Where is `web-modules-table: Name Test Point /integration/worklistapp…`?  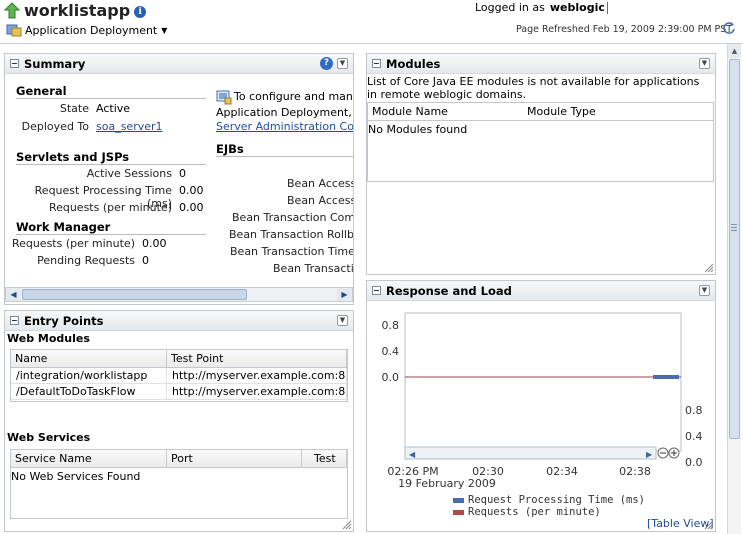 web-modules-table: Name Test Point /integration/worklistapp… is located at coordinates (179, 375).